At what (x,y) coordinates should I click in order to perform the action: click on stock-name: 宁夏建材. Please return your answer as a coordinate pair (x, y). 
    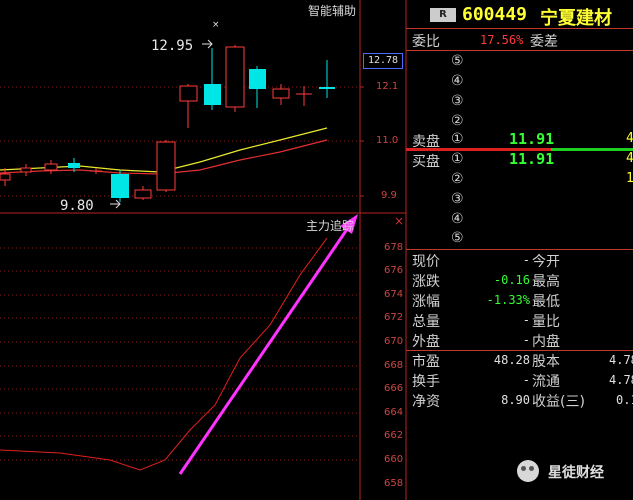
    Looking at the image, I should click on (576, 18).